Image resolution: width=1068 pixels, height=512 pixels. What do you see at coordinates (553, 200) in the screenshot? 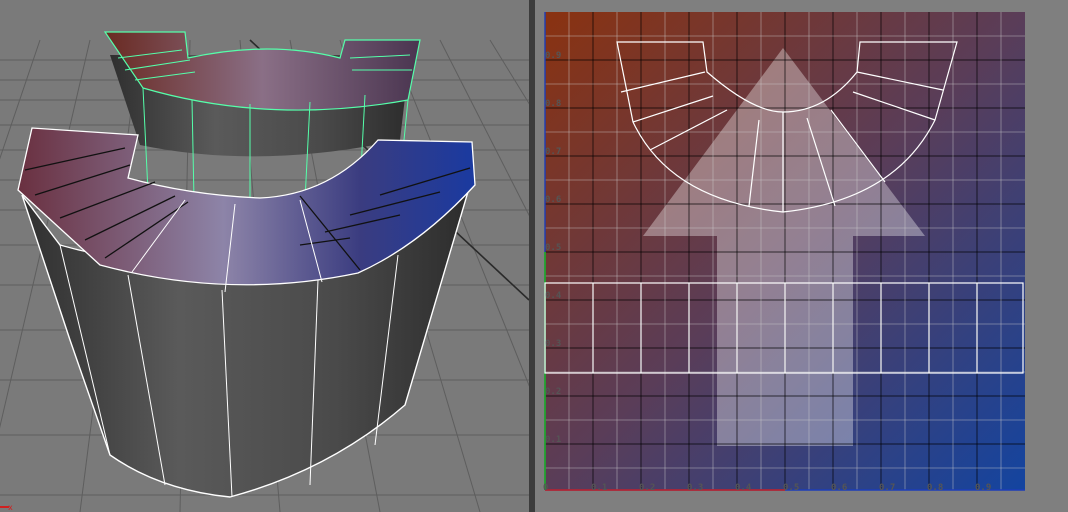
I see `v-tick-label: 0.6` at bounding box center [553, 200].